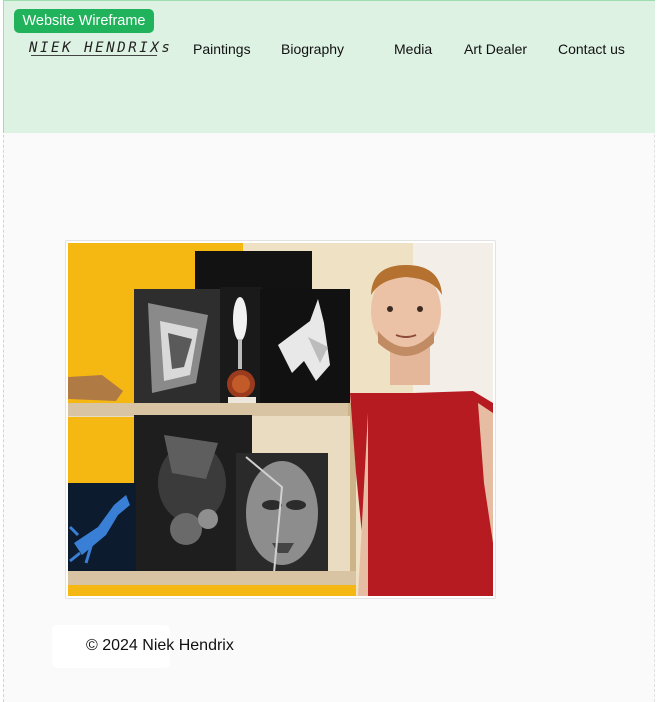 The height and width of the screenshot is (702, 657). I want to click on logo-underline, so click(94, 55).